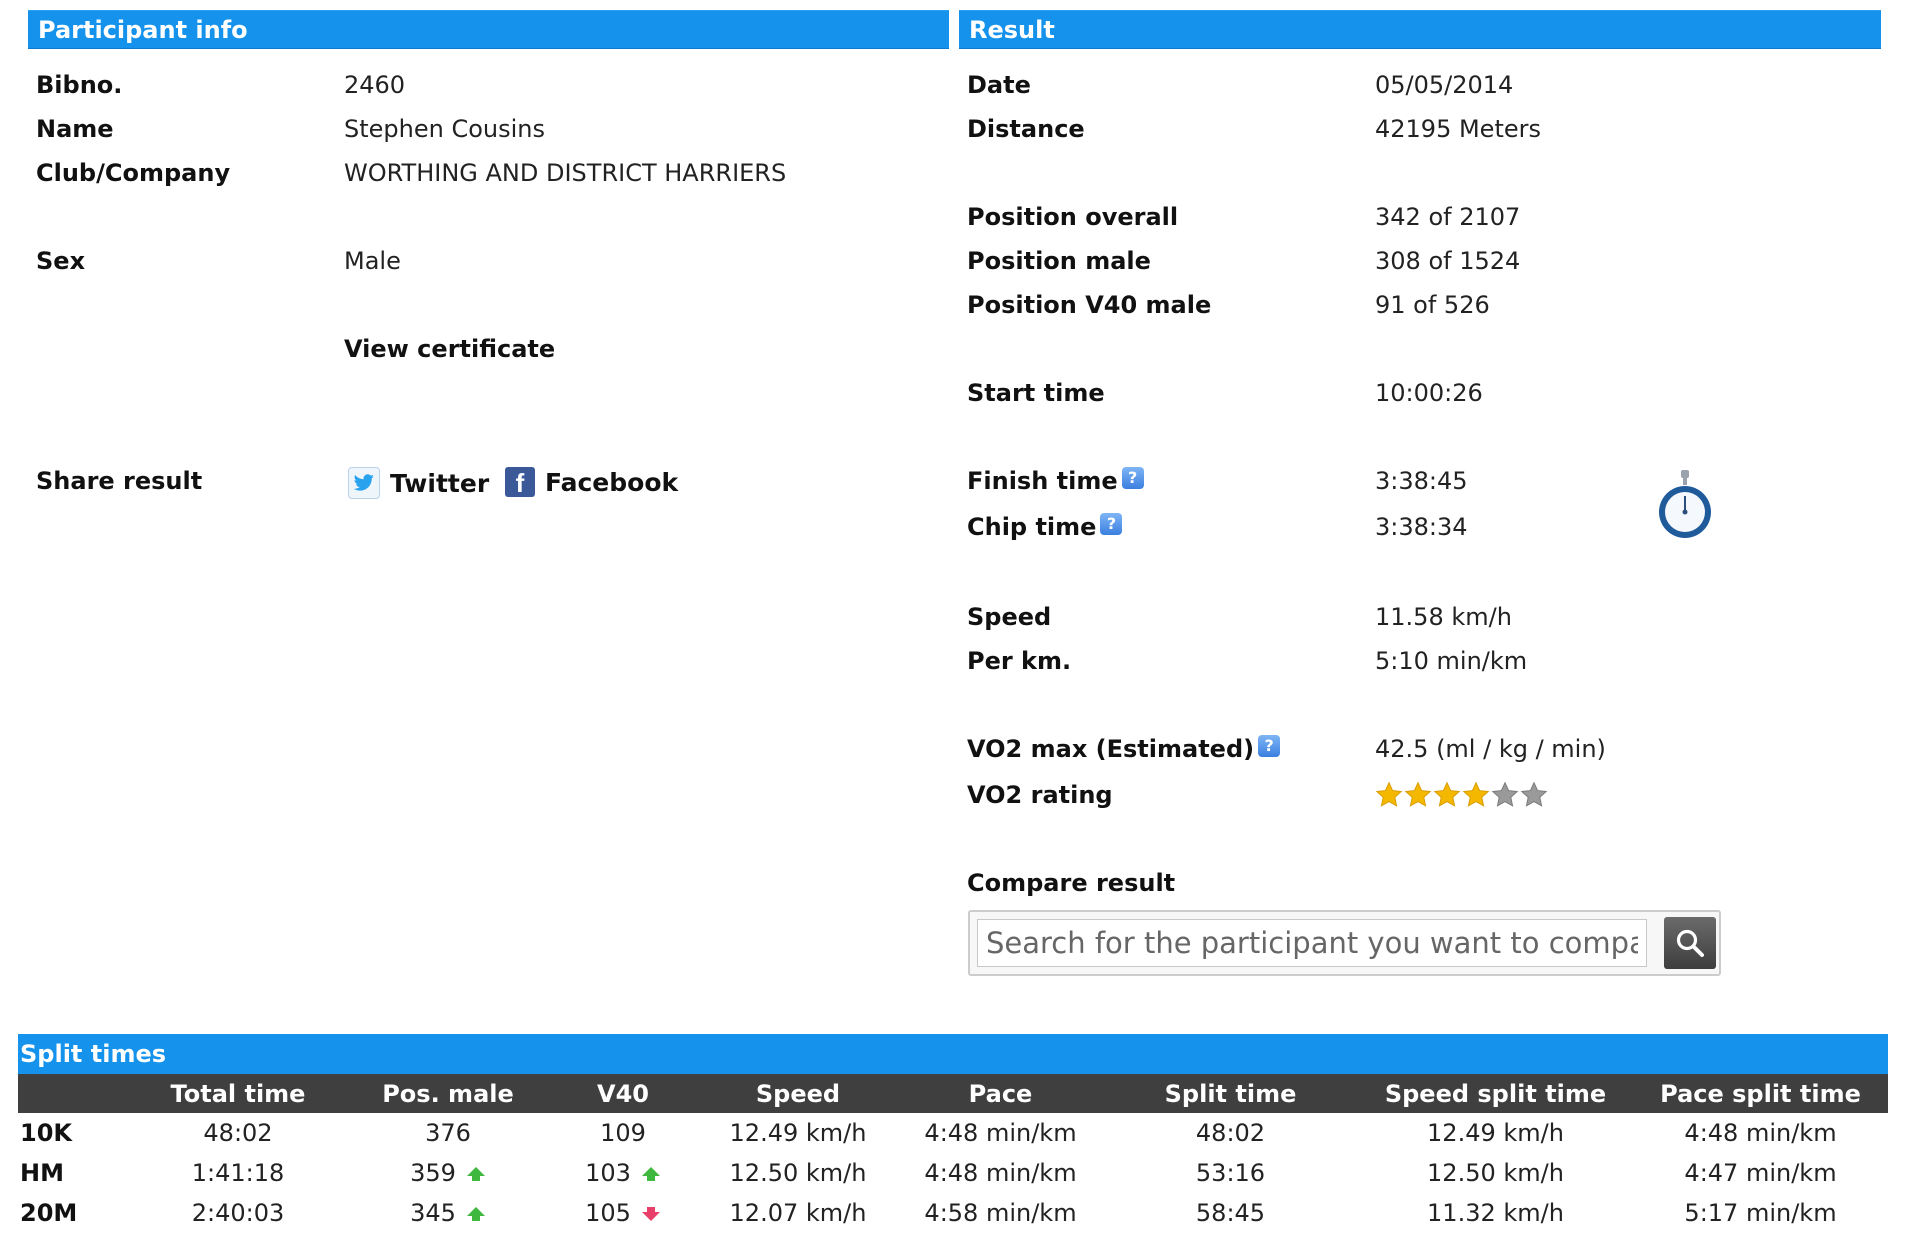  I want to click on sex-label: Sex, so click(61, 261).